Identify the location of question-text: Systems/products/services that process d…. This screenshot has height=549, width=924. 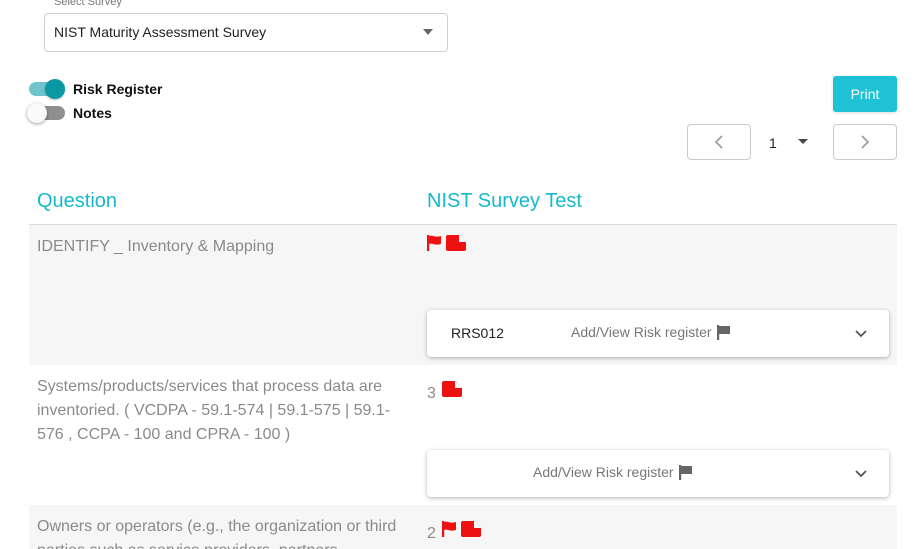
(214, 410).